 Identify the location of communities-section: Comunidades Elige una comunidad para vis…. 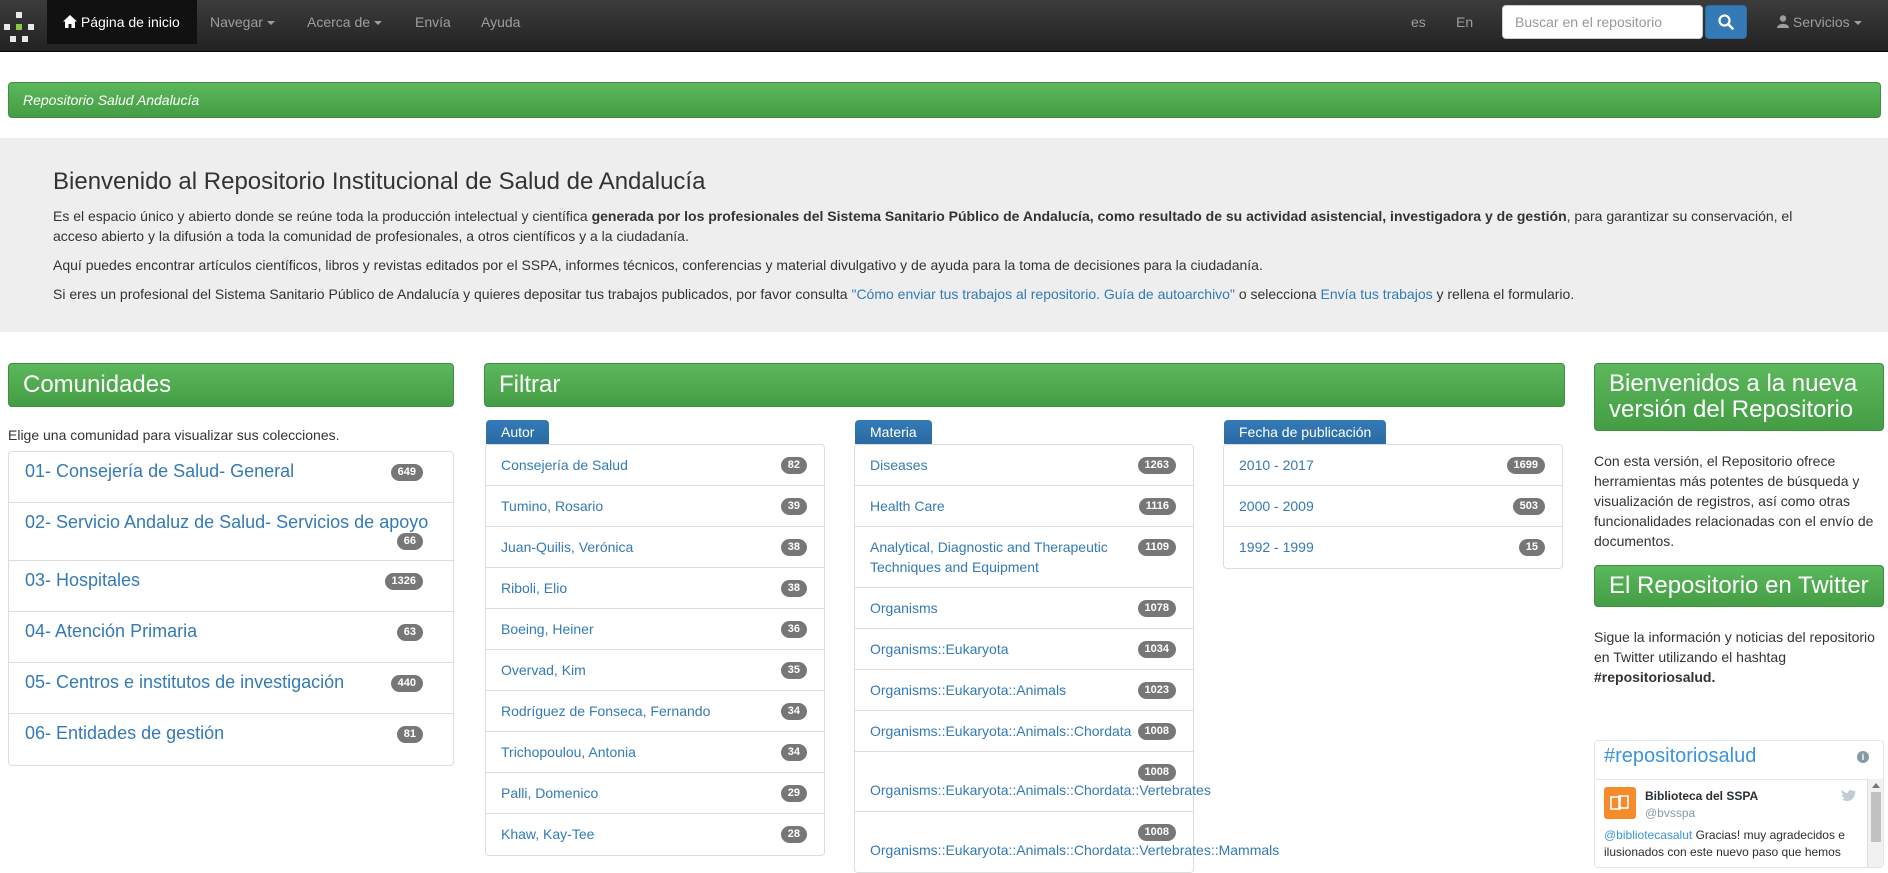
(231, 564).